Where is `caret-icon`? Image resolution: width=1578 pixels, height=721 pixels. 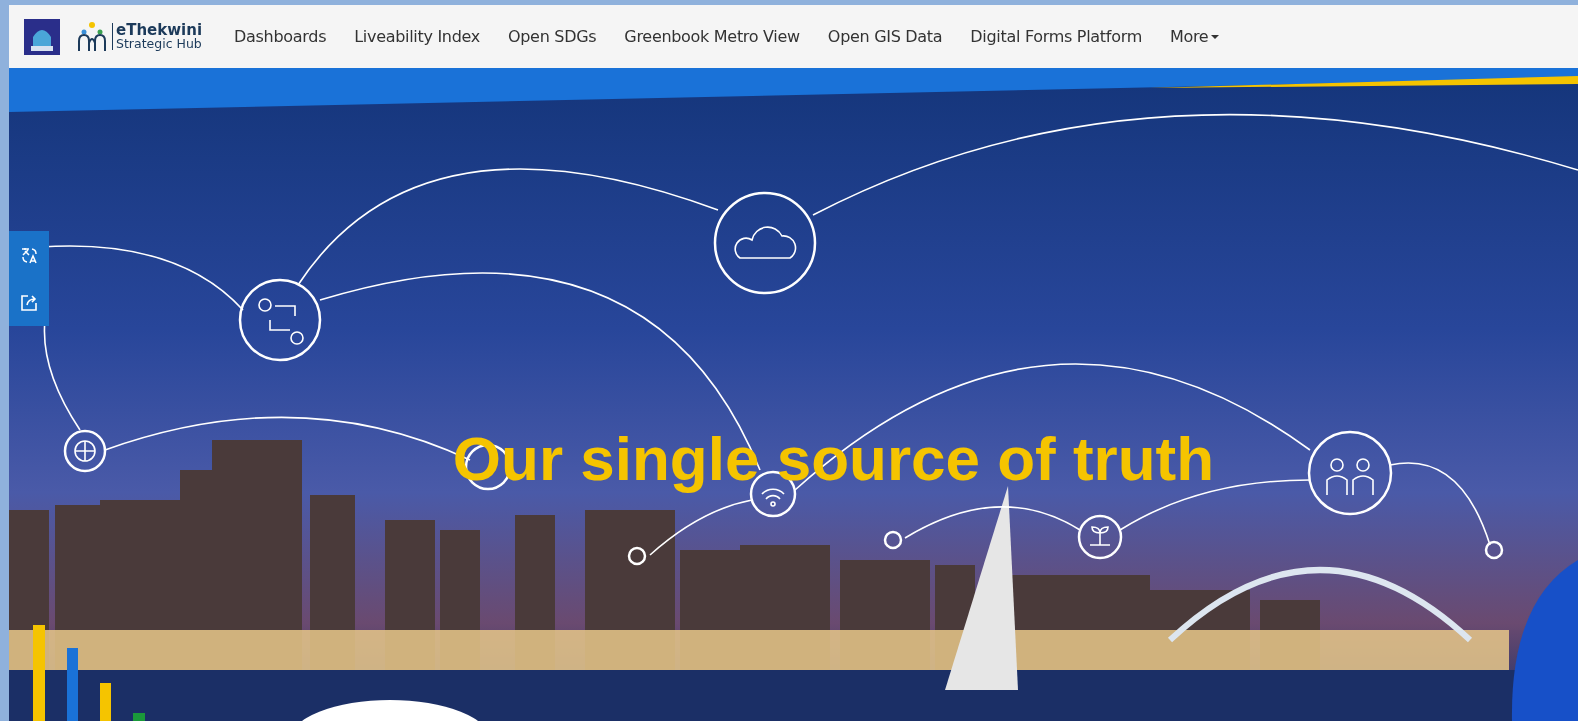 caret-icon is located at coordinates (1215, 36).